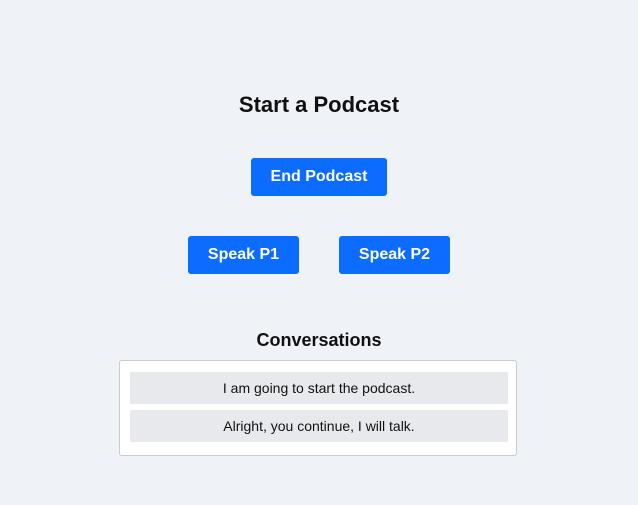  Describe the element at coordinates (394, 255) in the screenshot. I see `speak-p2-button: Speak P2` at that location.